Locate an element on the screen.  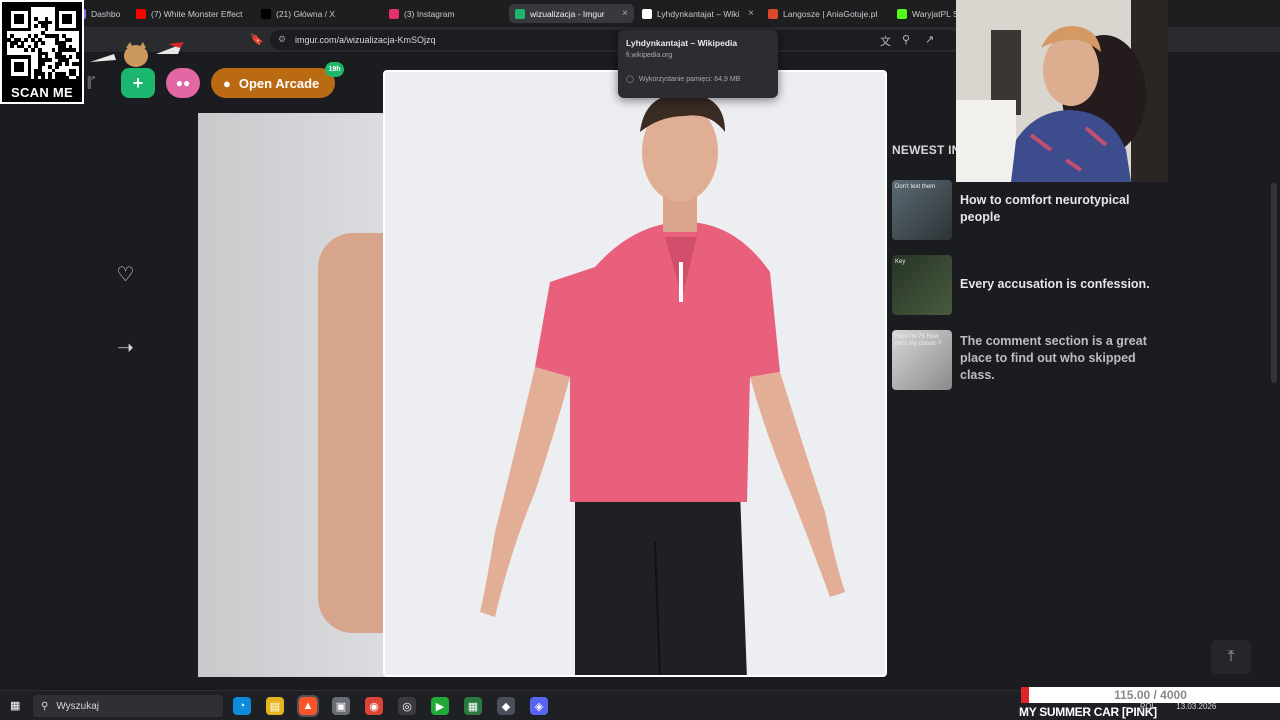
chrome-icon: ◉ is located at coordinates (374, 706).